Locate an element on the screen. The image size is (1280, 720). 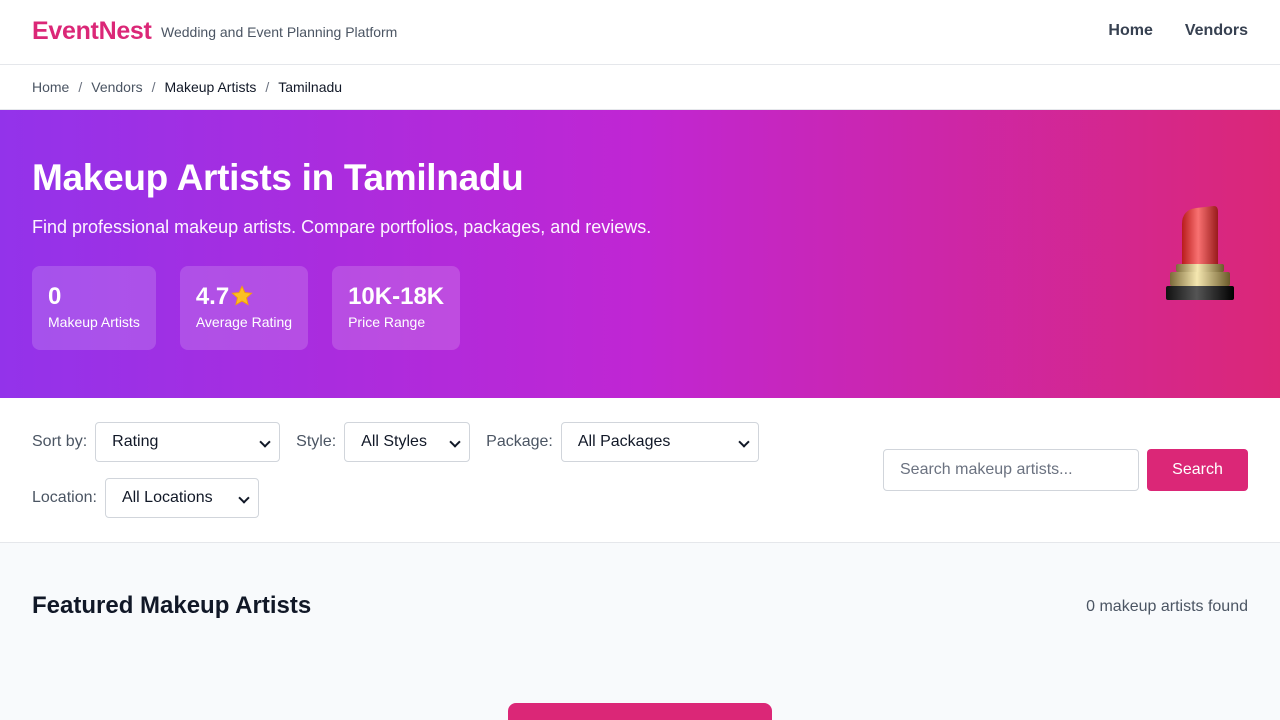
stat-value: 0 is located at coordinates (55, 296).